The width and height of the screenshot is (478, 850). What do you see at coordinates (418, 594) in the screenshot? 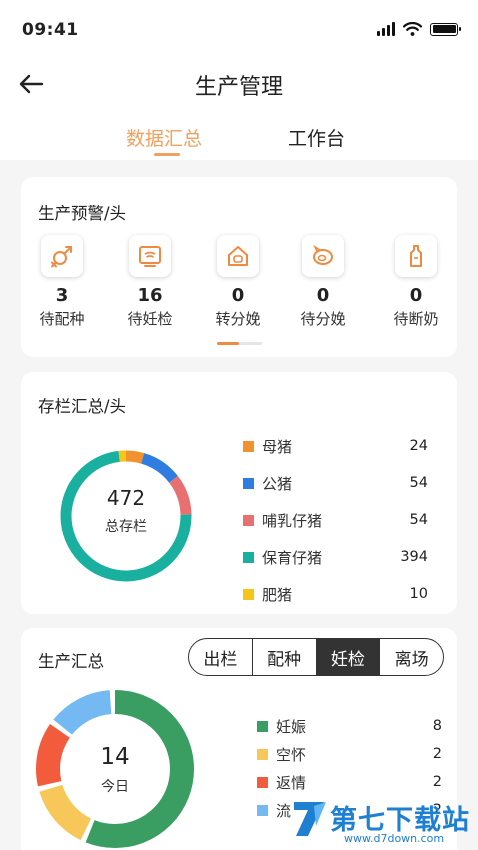
I see `legend-value: 10` at bounding box center [418, 594].